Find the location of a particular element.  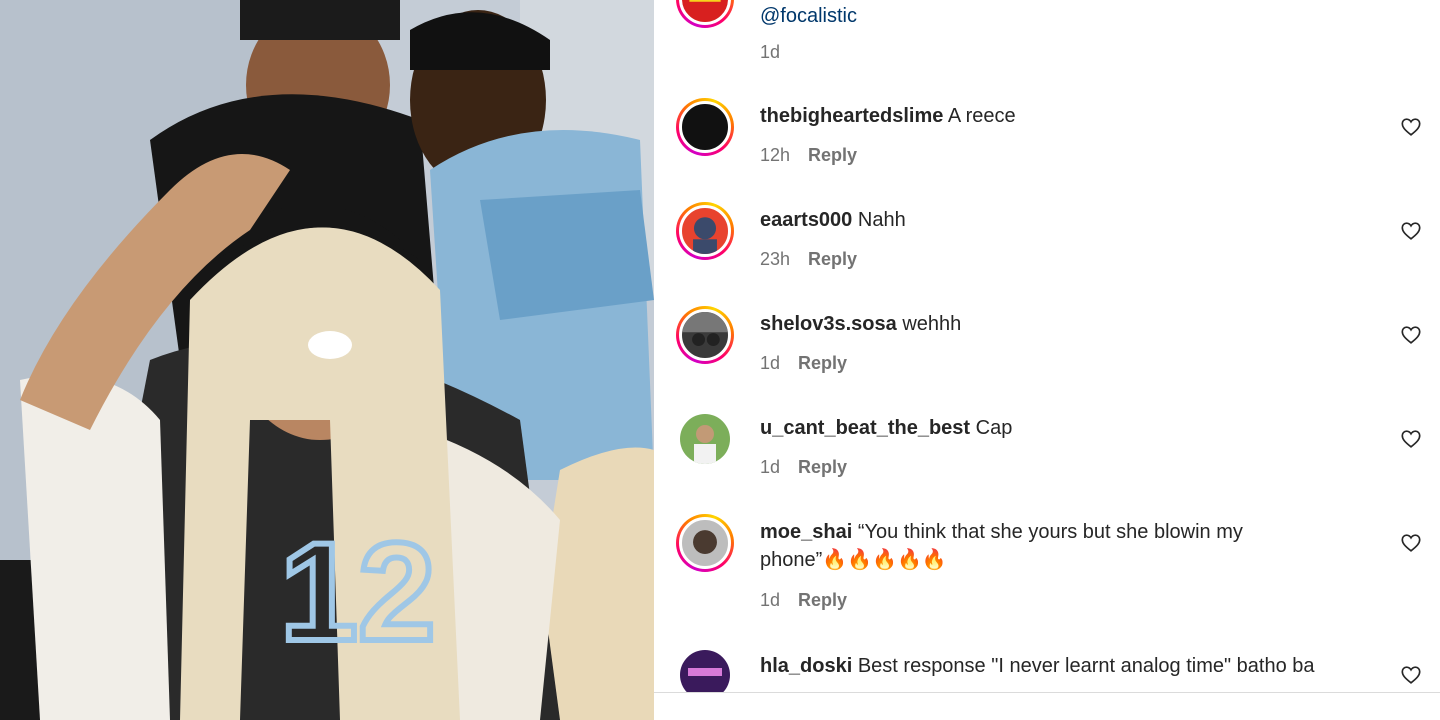

comment-username: hla_doski is located at coordinates (806, 666).